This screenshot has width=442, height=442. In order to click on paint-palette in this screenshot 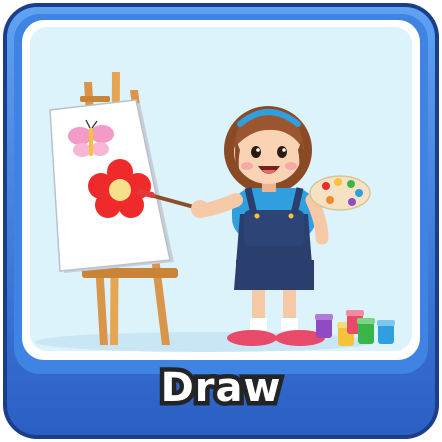, I will do `click(340, 193)`.